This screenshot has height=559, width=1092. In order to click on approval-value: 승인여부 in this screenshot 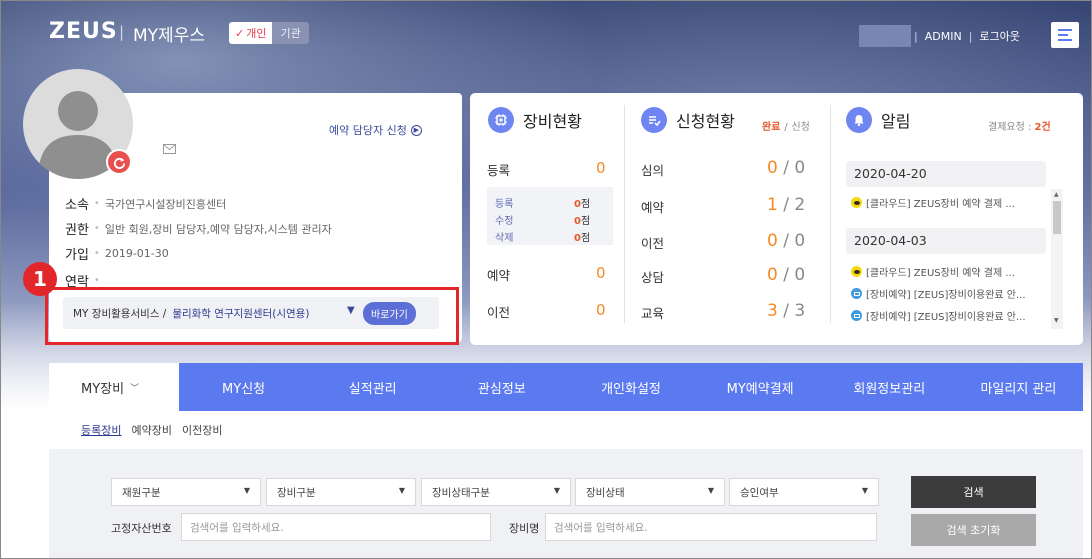, I will do `click(759, 493)`.